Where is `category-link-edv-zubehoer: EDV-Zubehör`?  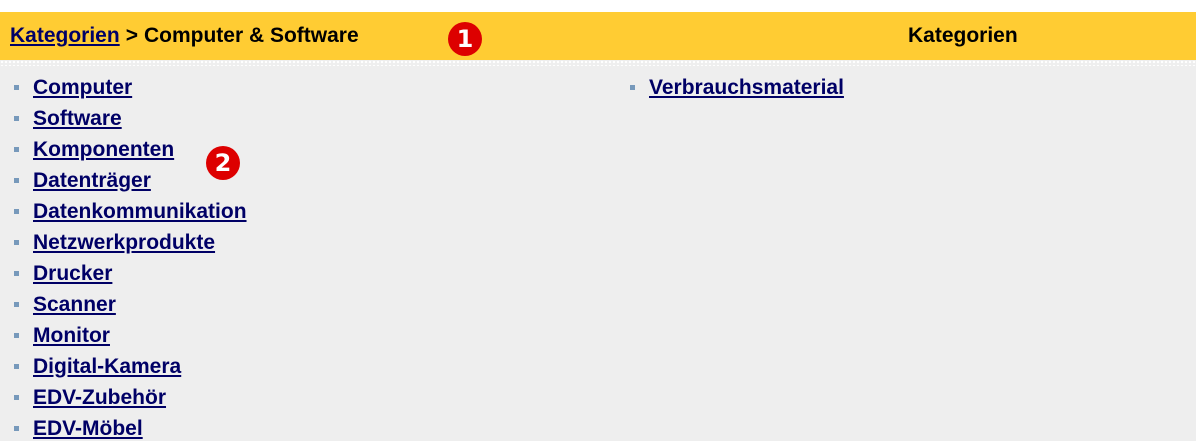 category-link-edv-zubehoer: EDV-Zubehör is located at coordinates (99, 398).